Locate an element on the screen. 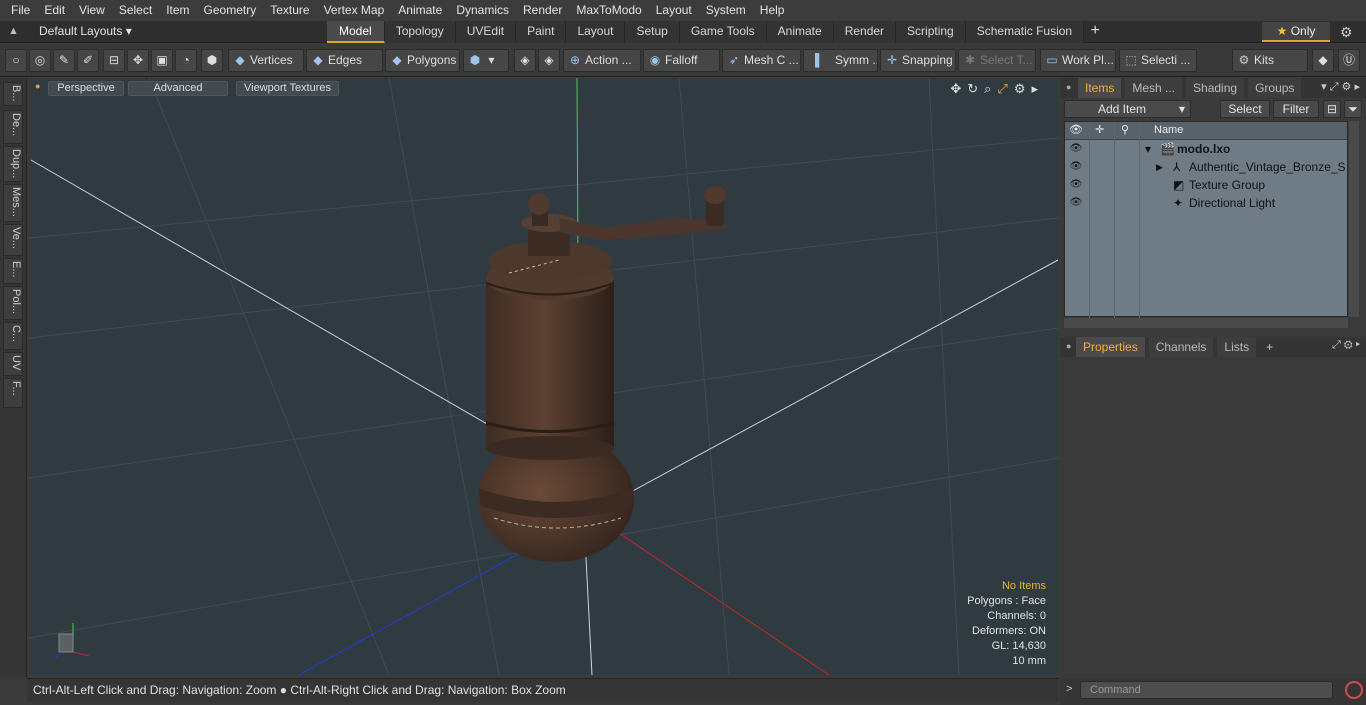 The image size is (1366, 705). polygons-button: ◆ Polygons is located at coordinates (422, 60).